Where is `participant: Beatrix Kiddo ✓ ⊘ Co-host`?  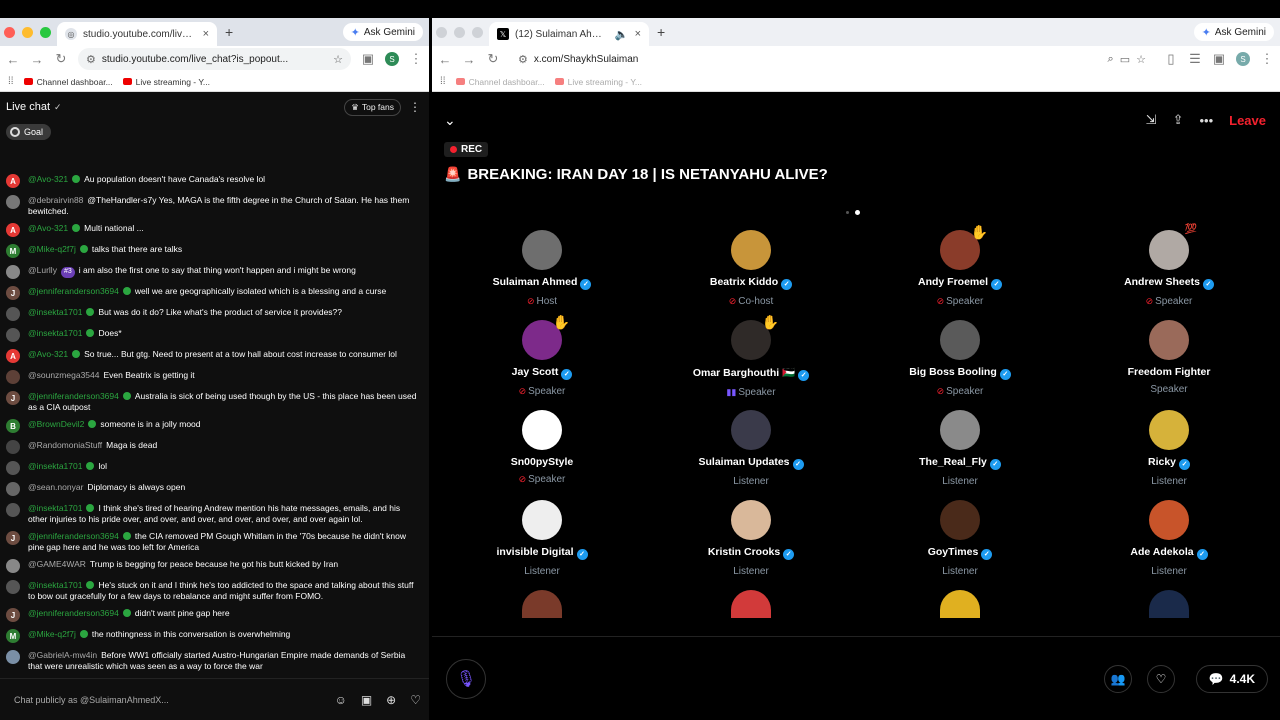
participant: Beatrix Kiddo ✓ ⊘ Co-host is located at coordinates (751, 268).